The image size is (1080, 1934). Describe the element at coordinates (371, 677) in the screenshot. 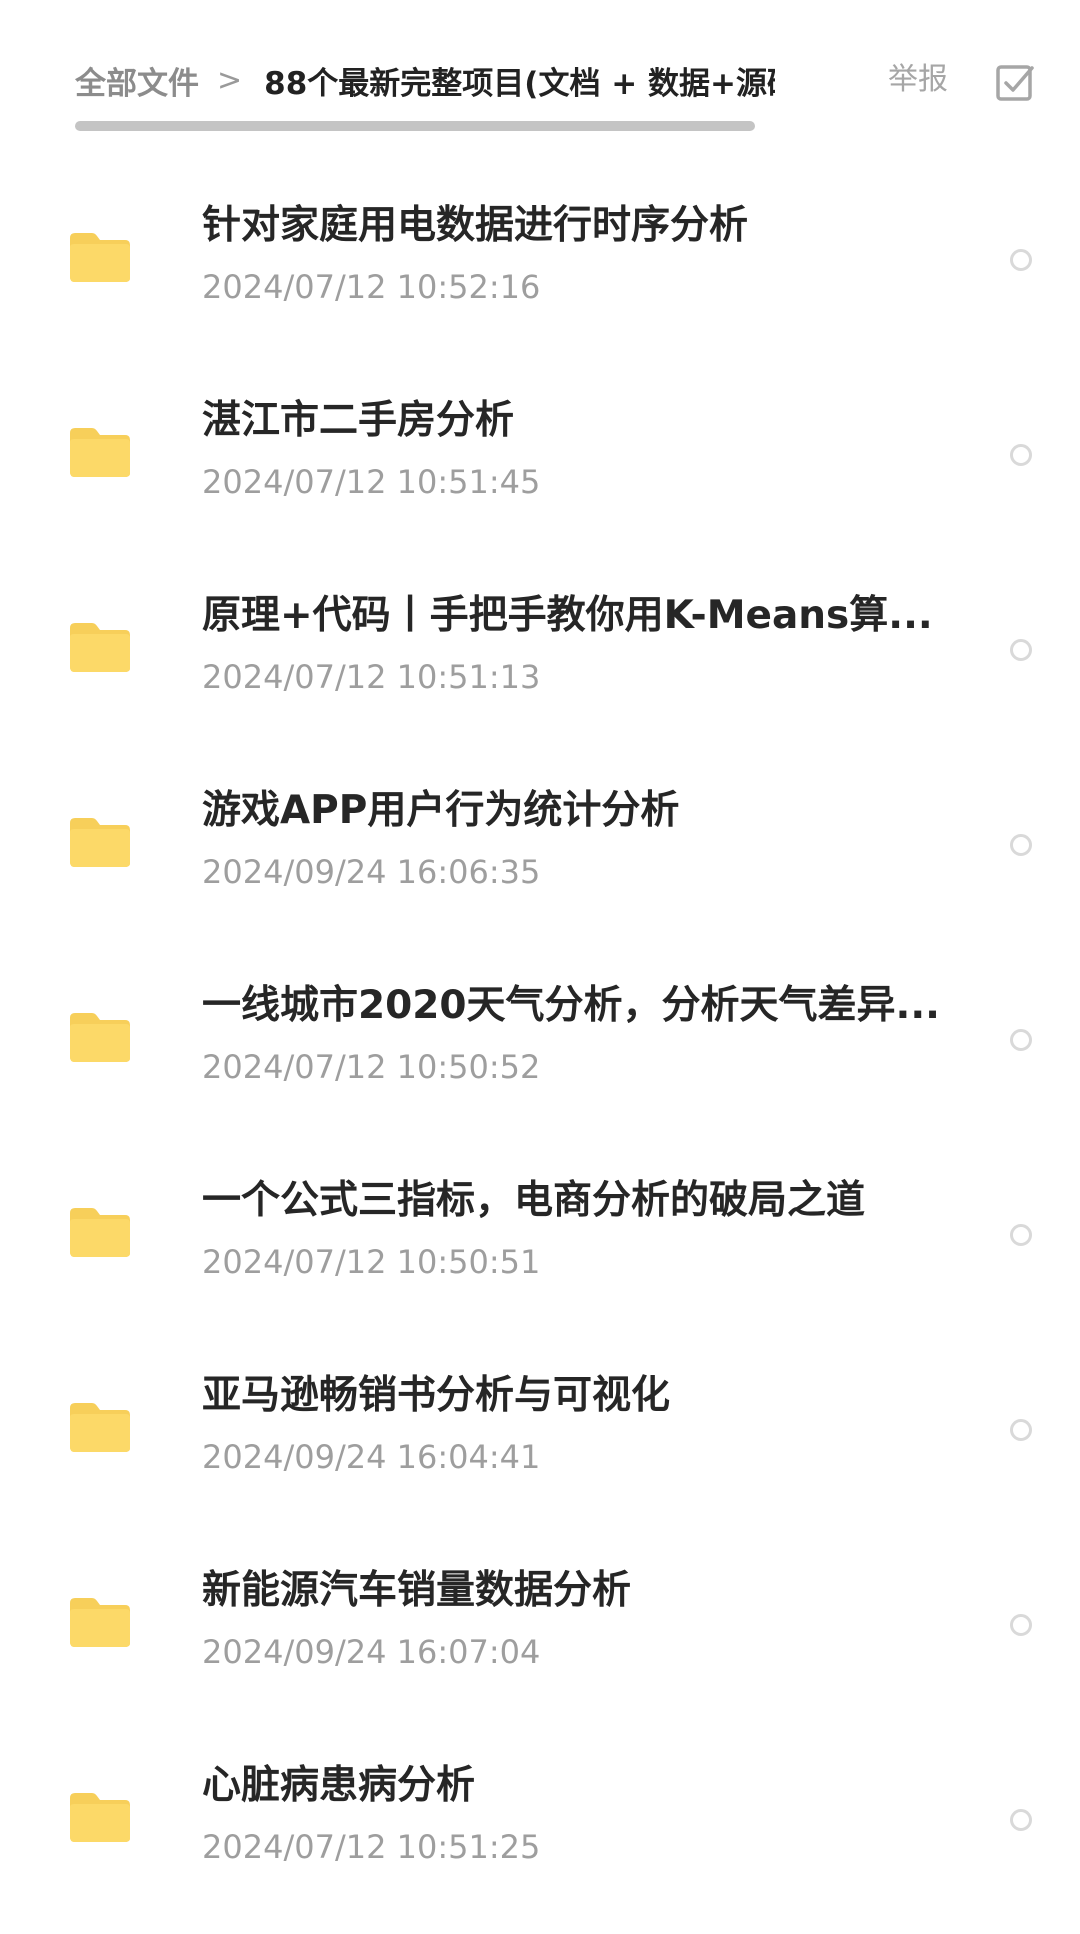

I see `file-modified-time: 2024/07/12 10:51:13` at that location.